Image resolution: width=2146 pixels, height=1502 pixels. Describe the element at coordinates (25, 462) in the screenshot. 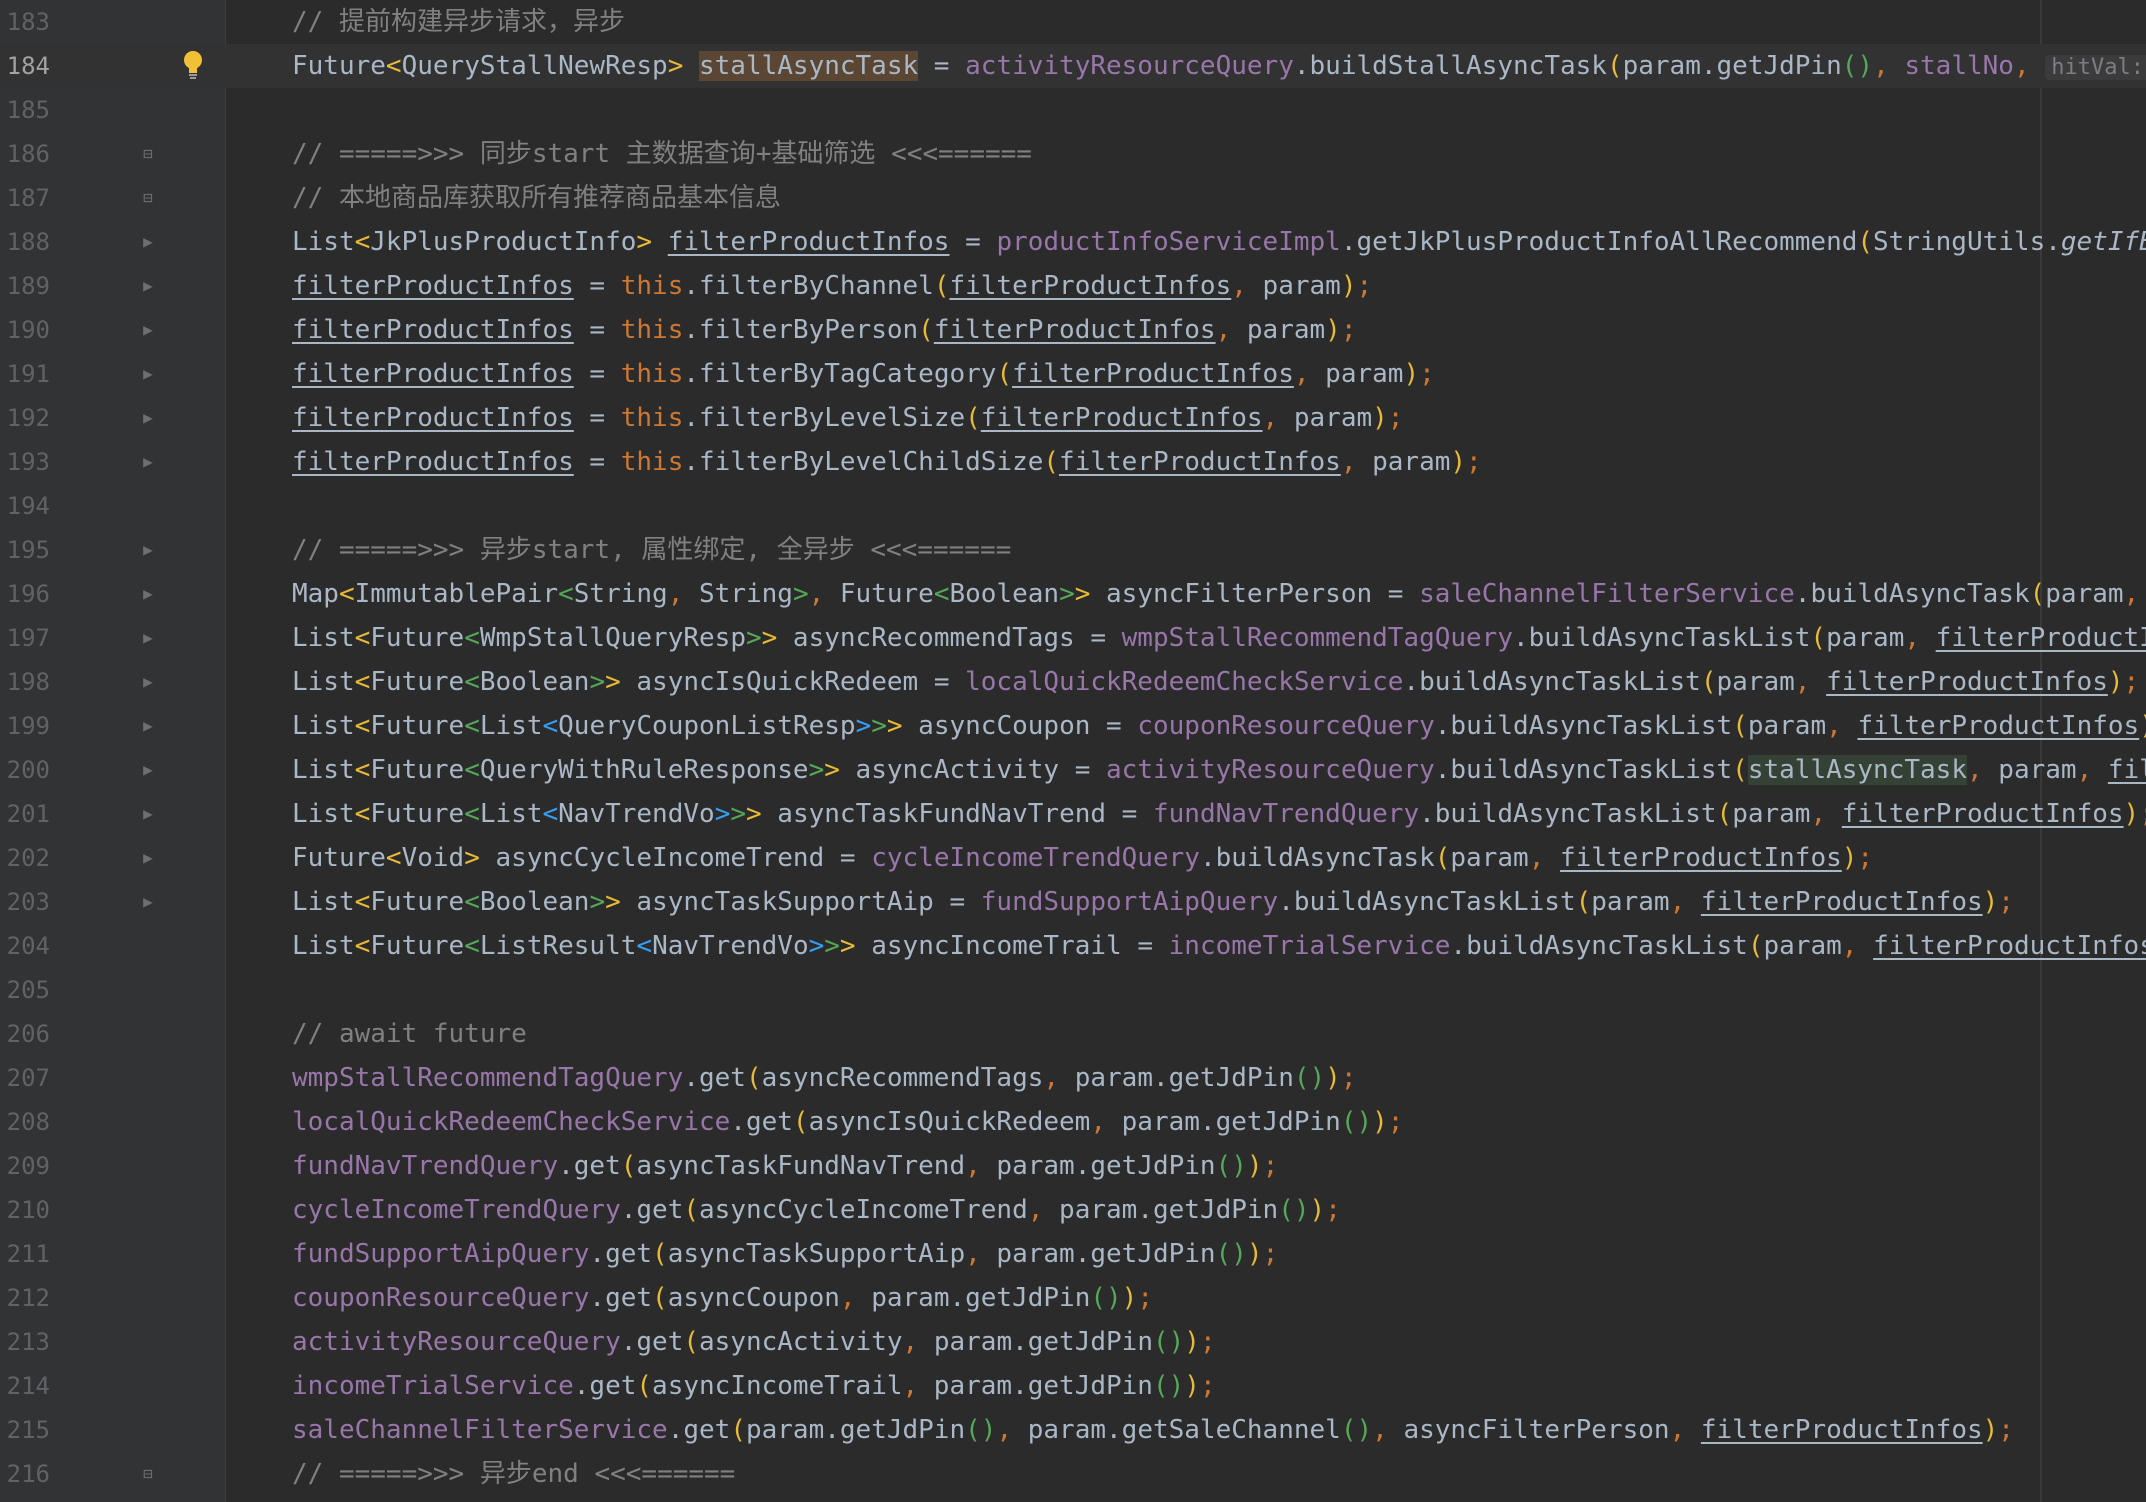

I see `line-number: 193` at that location.